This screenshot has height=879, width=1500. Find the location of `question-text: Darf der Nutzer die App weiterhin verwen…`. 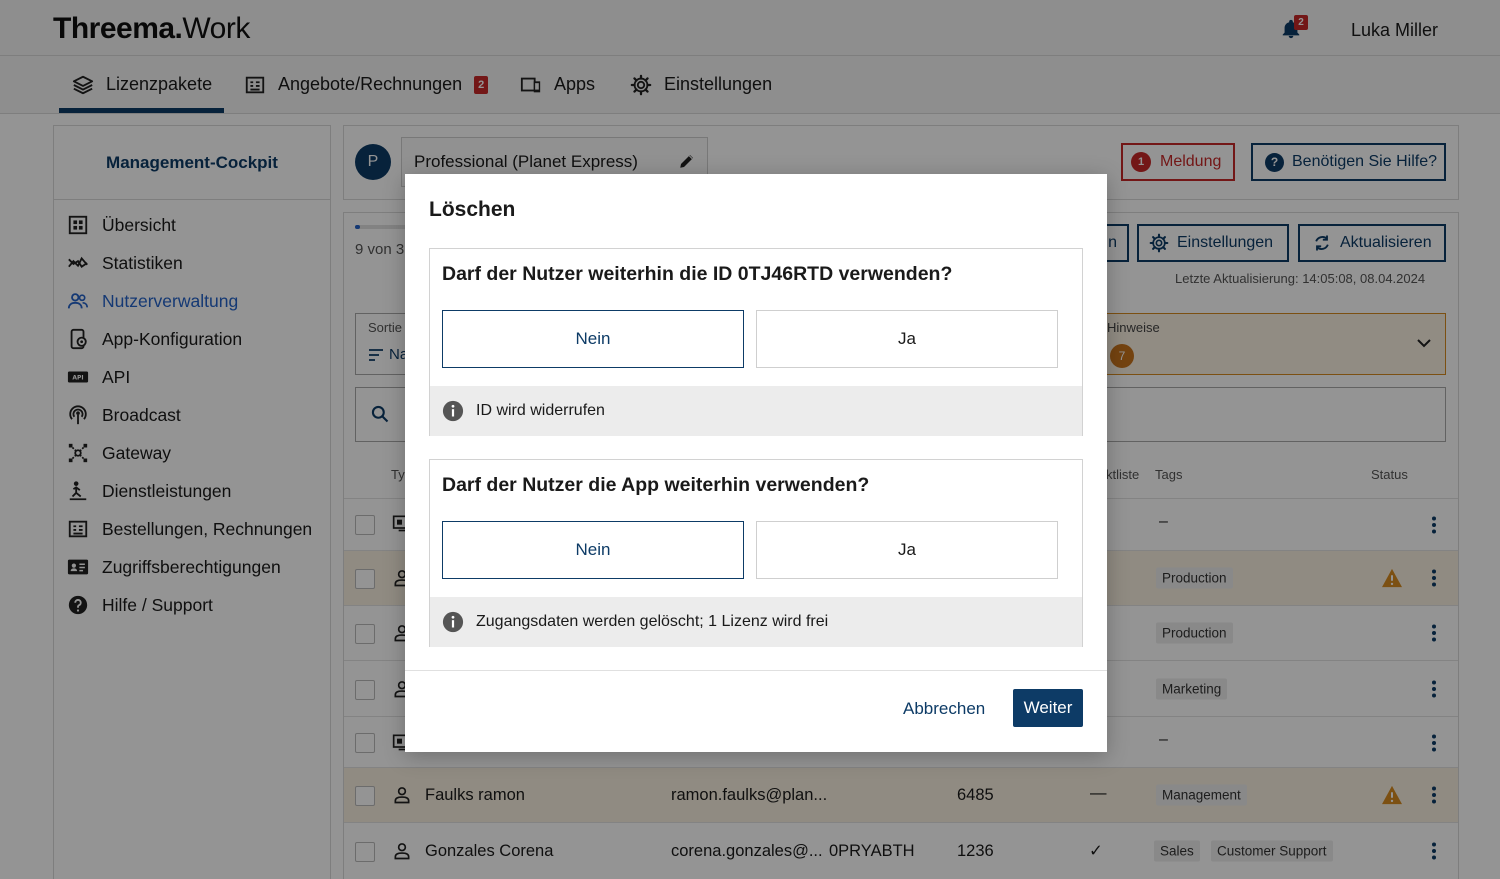

question-text: Darf der Nutzer die App weiterhin verwen… is located at coordinates (656, 485).